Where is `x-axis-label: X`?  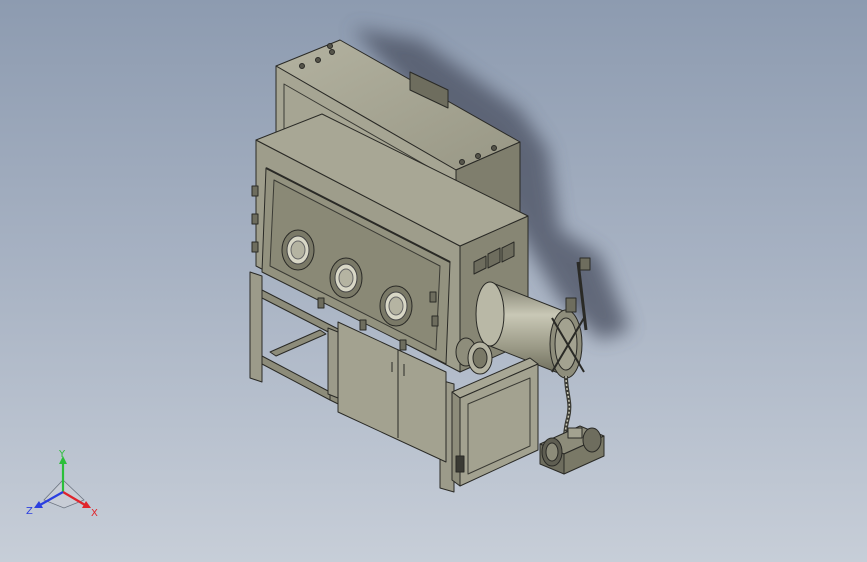 x-axis-label: X is located at coordinates (94, 513).